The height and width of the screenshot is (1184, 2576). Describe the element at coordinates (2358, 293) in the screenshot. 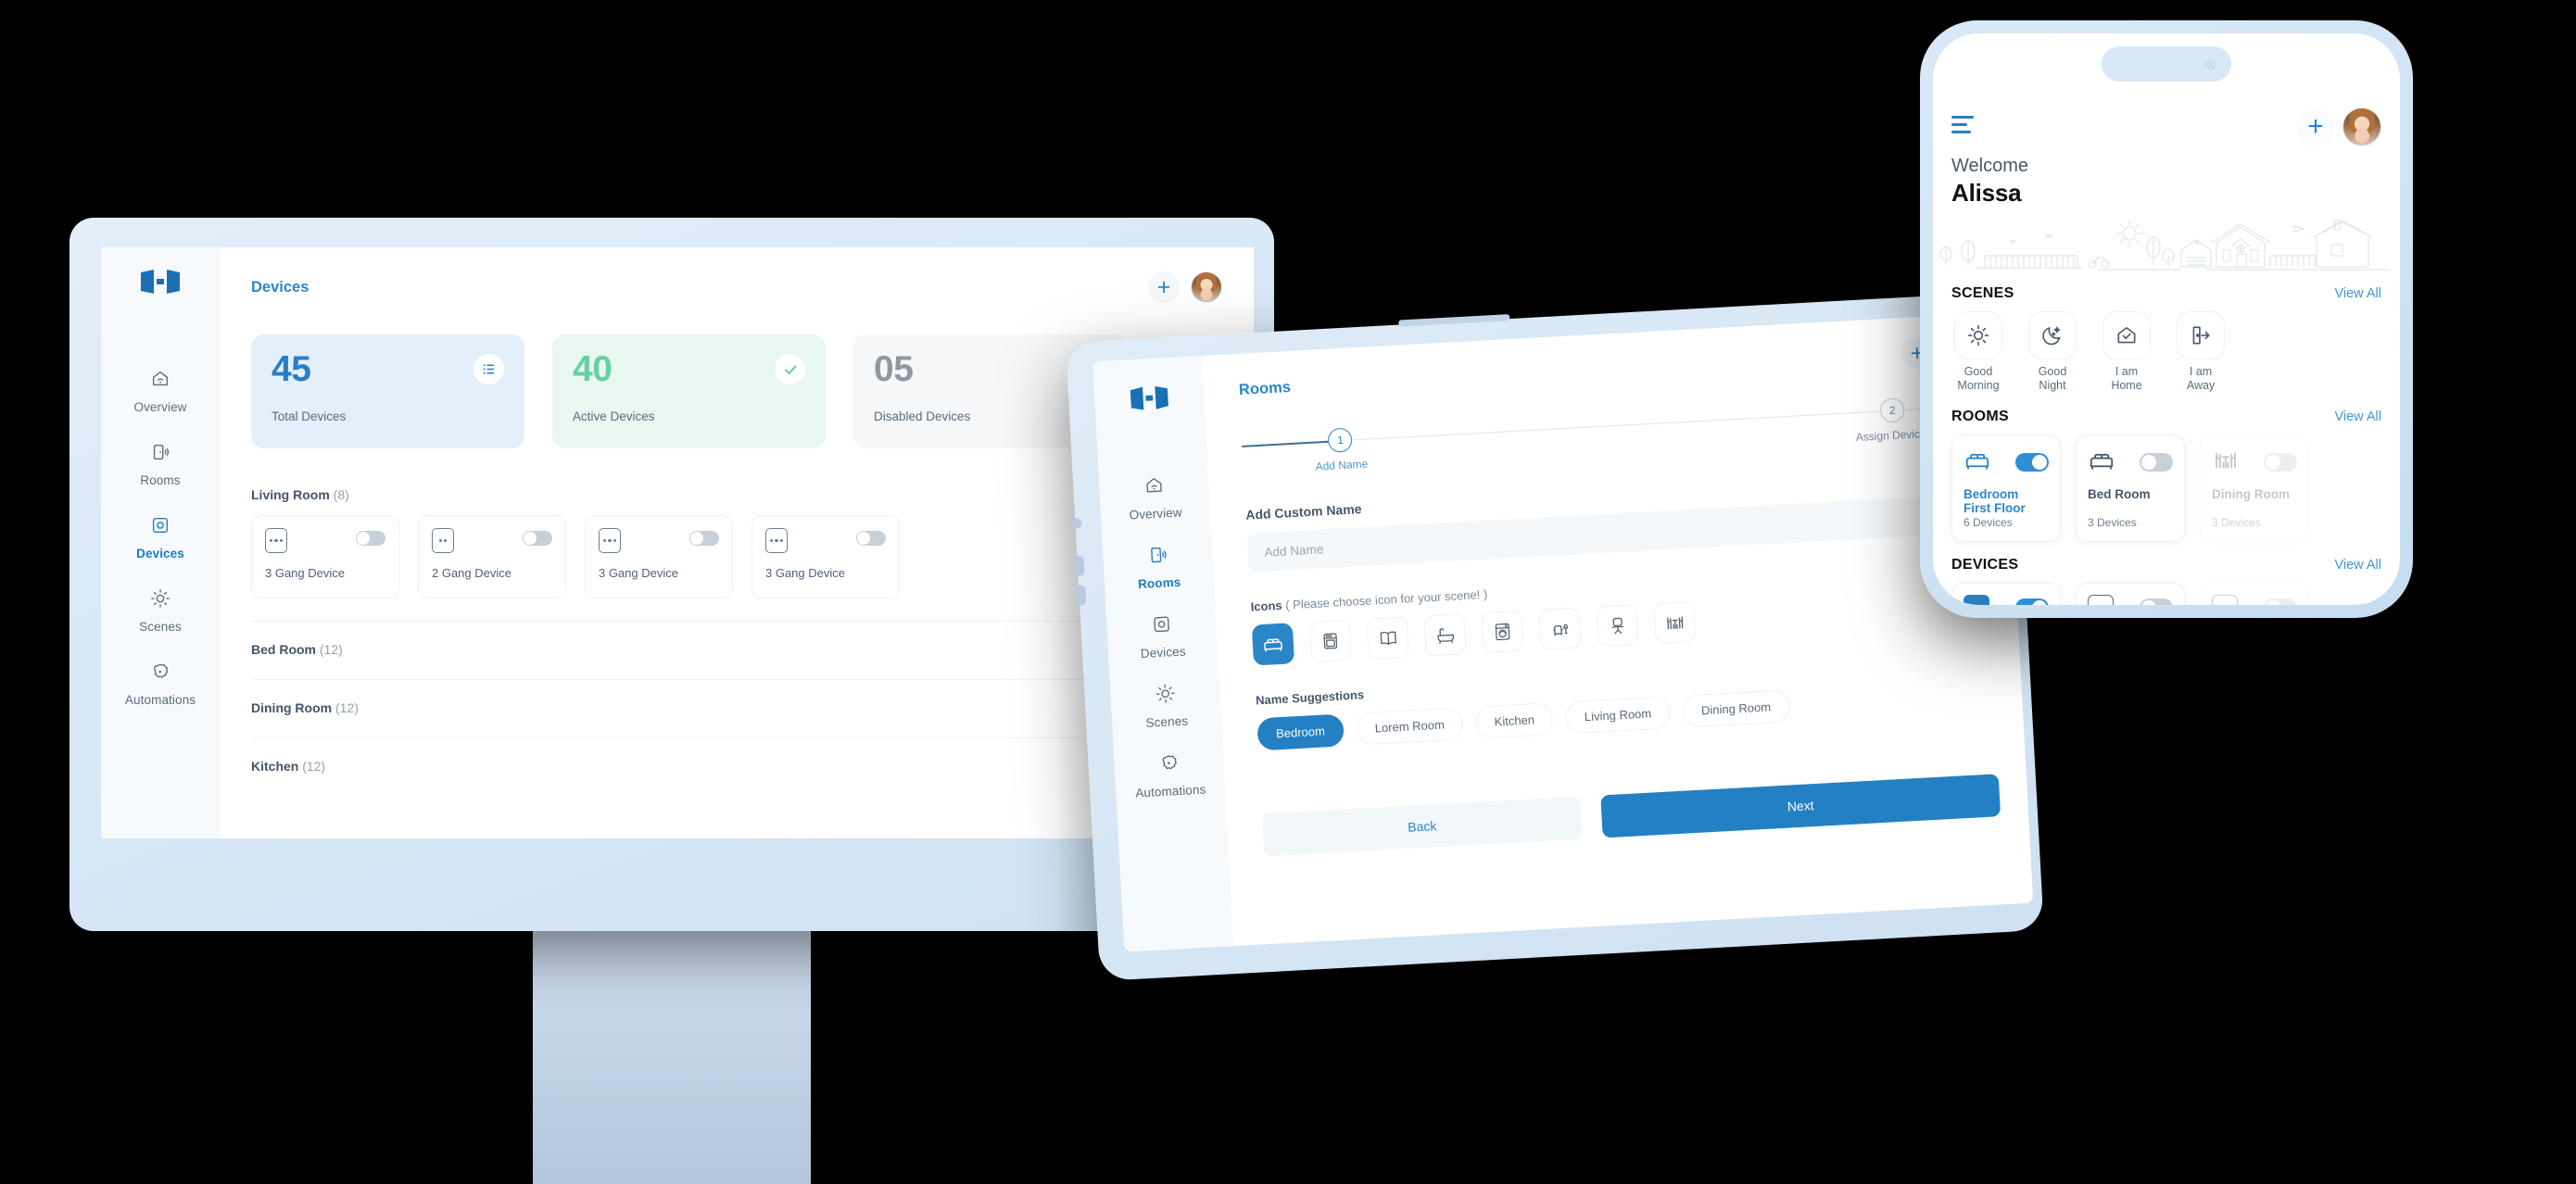

I see `scenes-view-all-link: View All` at that location.